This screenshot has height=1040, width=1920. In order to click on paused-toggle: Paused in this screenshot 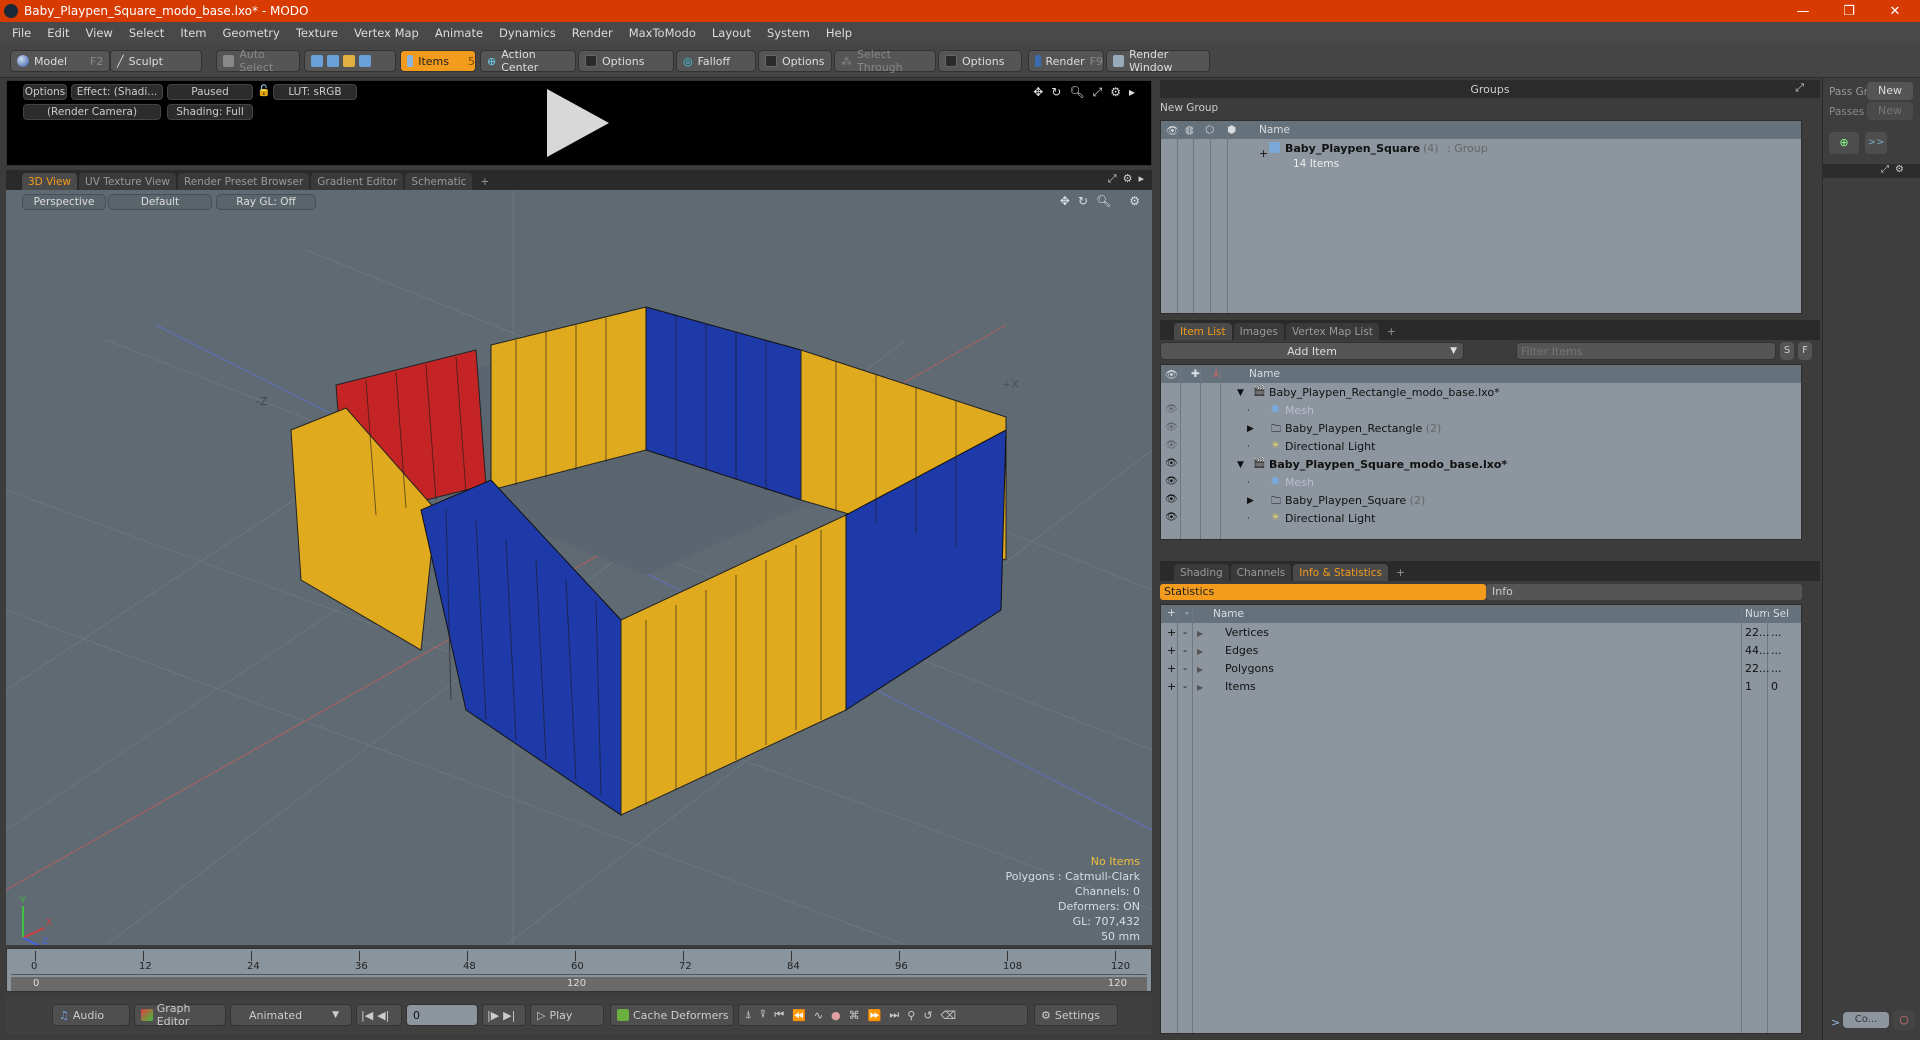, I will do `click(210, 92)`.